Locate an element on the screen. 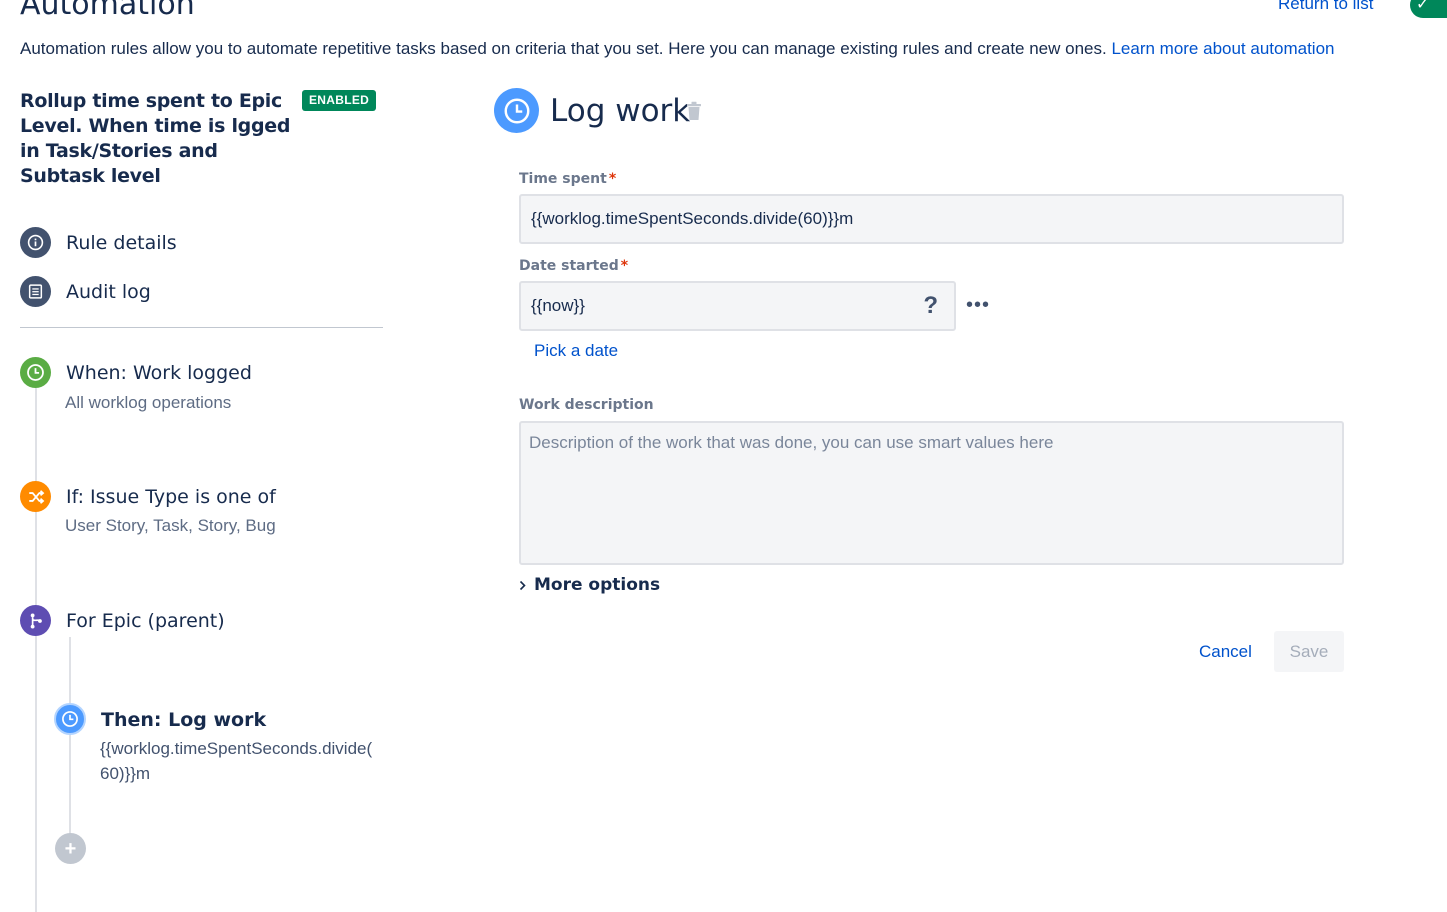  branch-icon is located at coordinates (35, 620).